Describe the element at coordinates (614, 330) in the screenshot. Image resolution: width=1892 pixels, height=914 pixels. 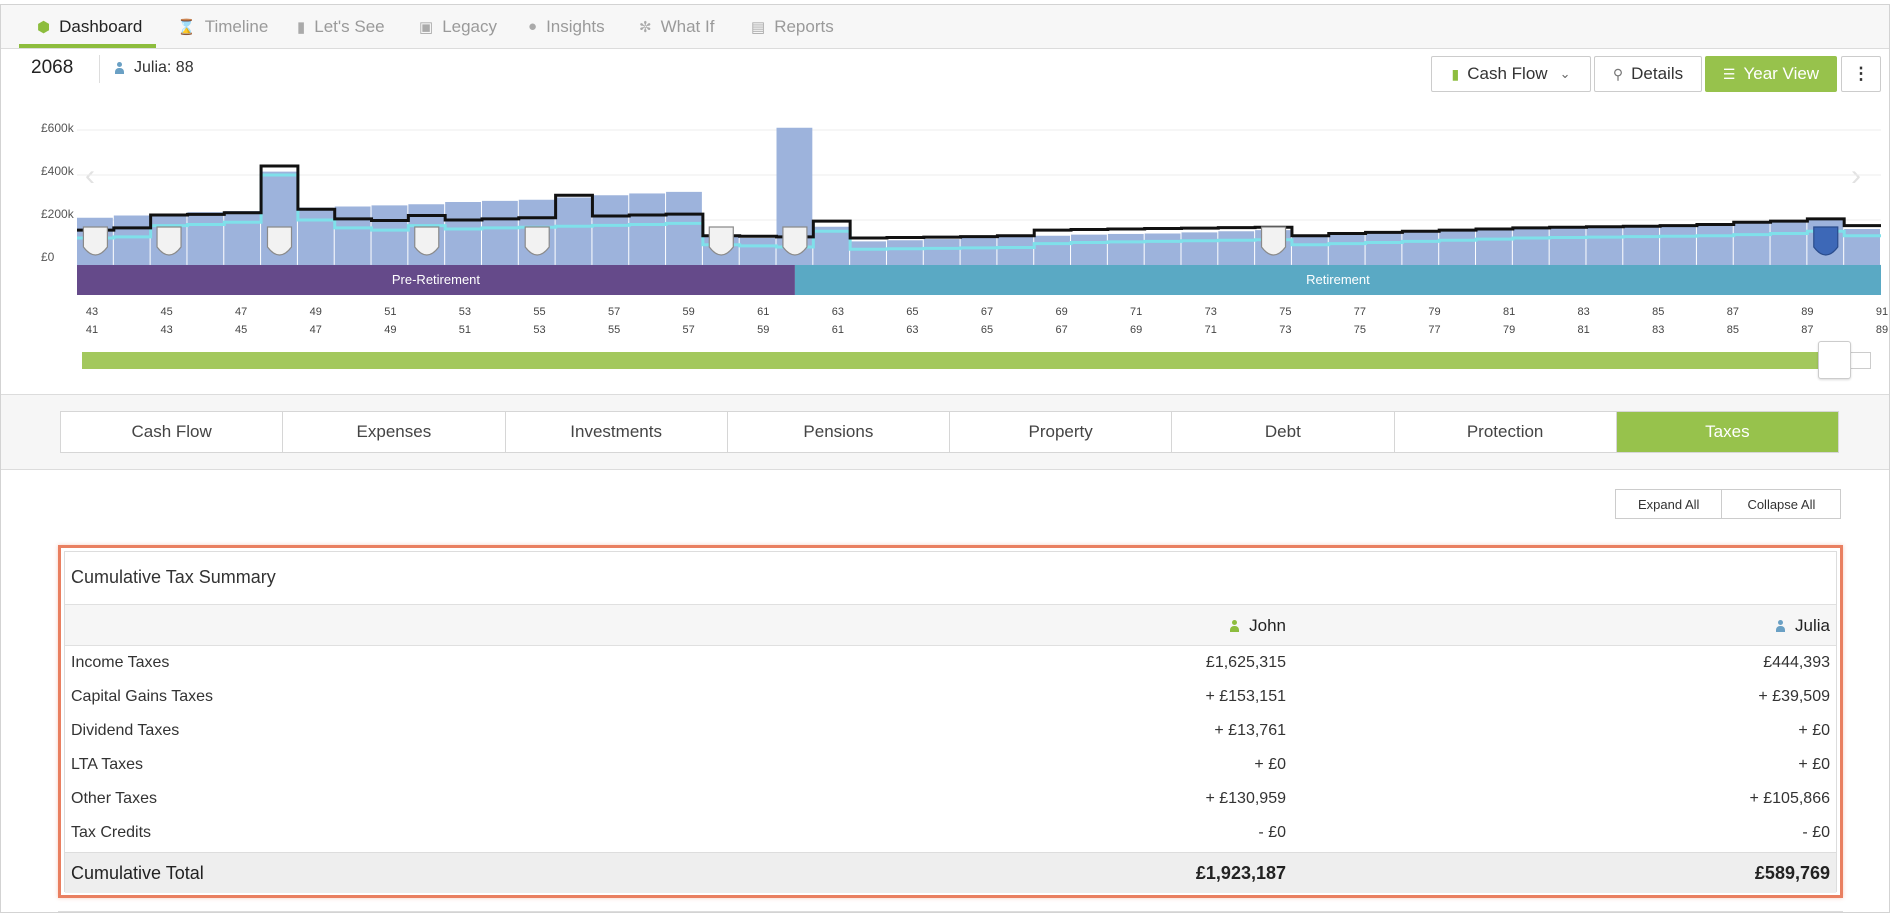
I see `age-tick-julia: 55` at that location.